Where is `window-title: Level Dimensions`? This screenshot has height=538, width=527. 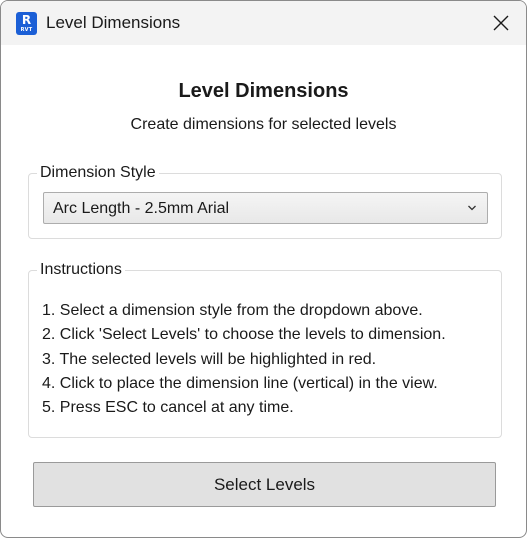 window-title: Level Dimensions is located at coordinates (113, 22).